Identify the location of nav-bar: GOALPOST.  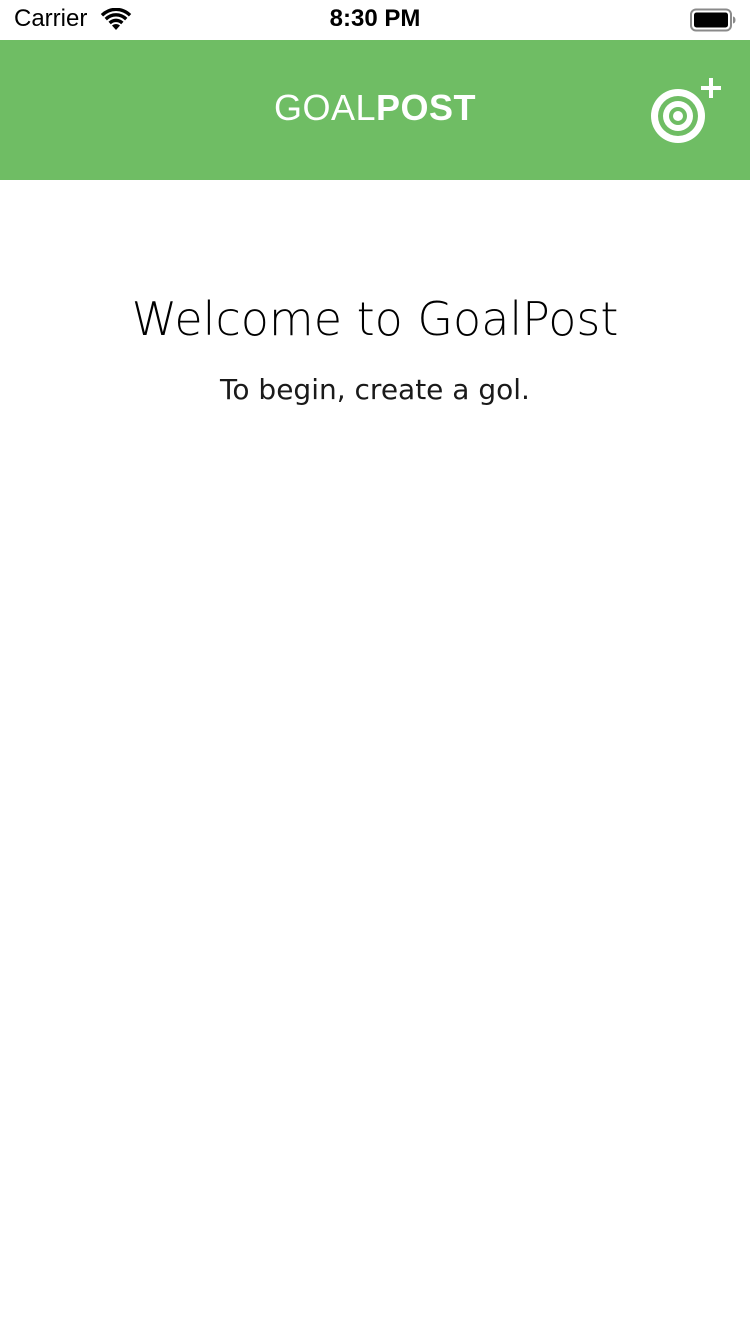
(375, 110).